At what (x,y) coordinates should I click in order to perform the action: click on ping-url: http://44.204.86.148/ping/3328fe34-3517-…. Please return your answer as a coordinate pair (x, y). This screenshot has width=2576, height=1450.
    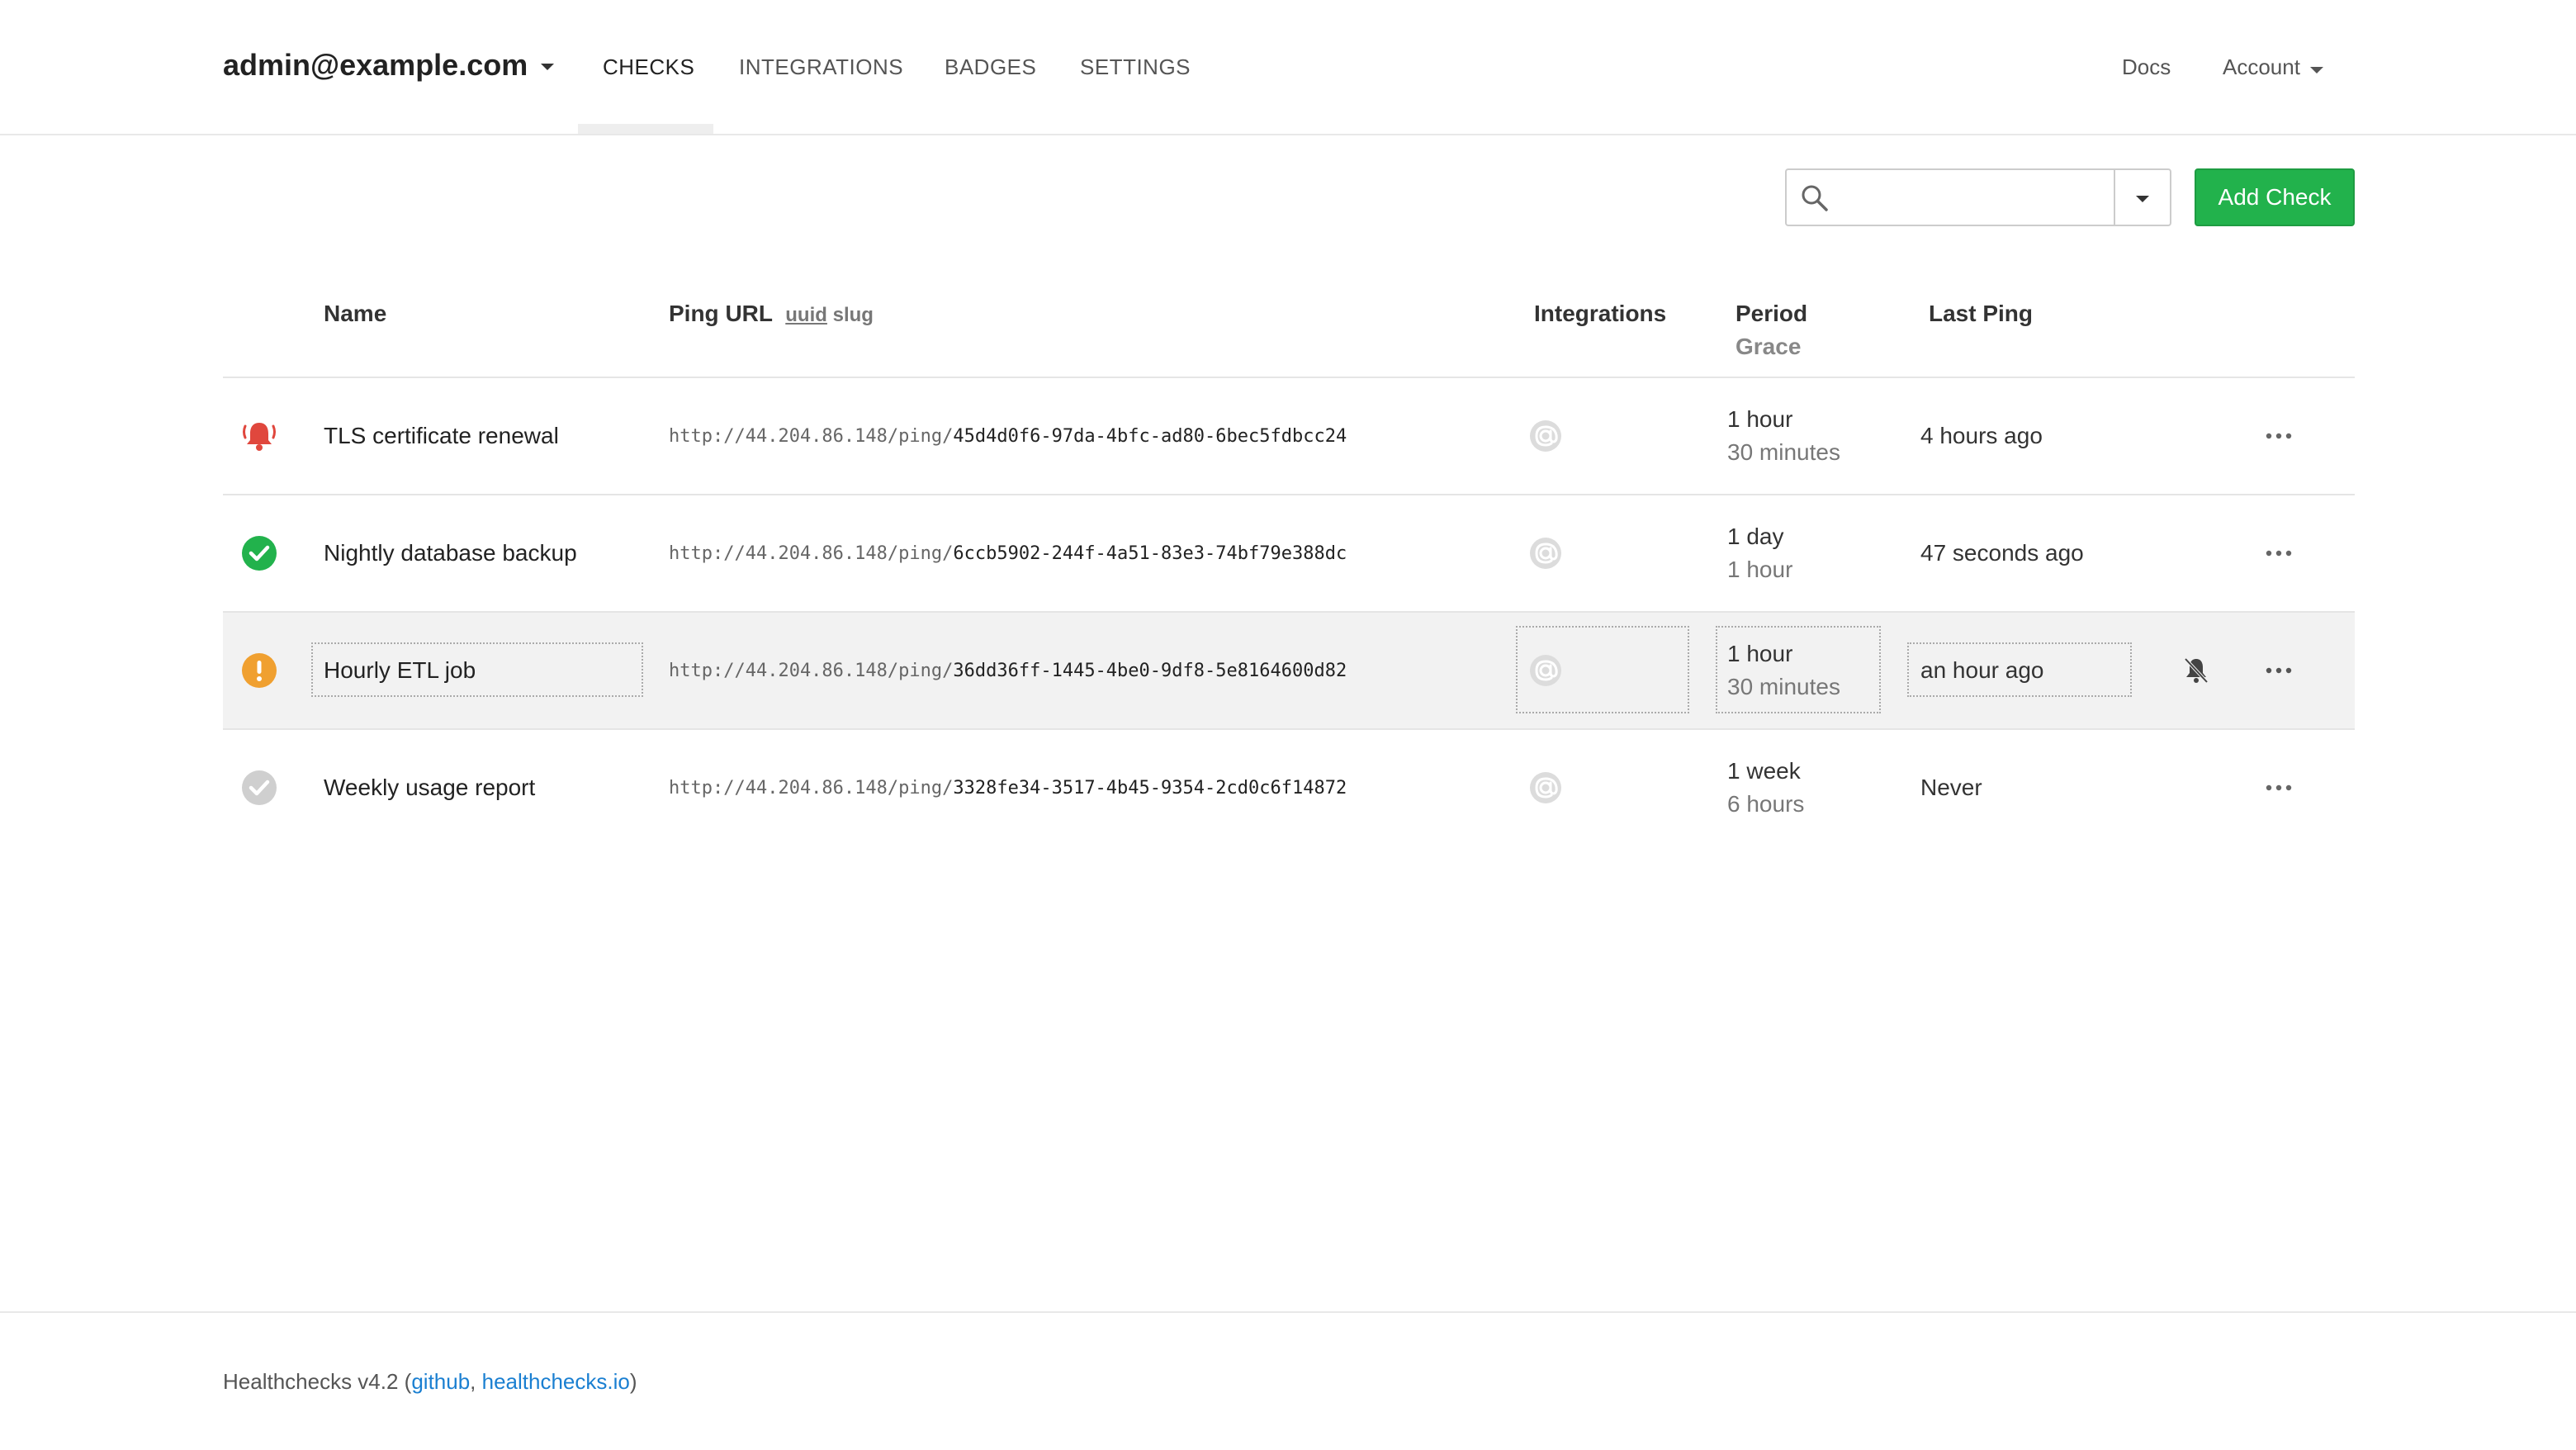
    Looking at the image, I should click on (1008, 788).